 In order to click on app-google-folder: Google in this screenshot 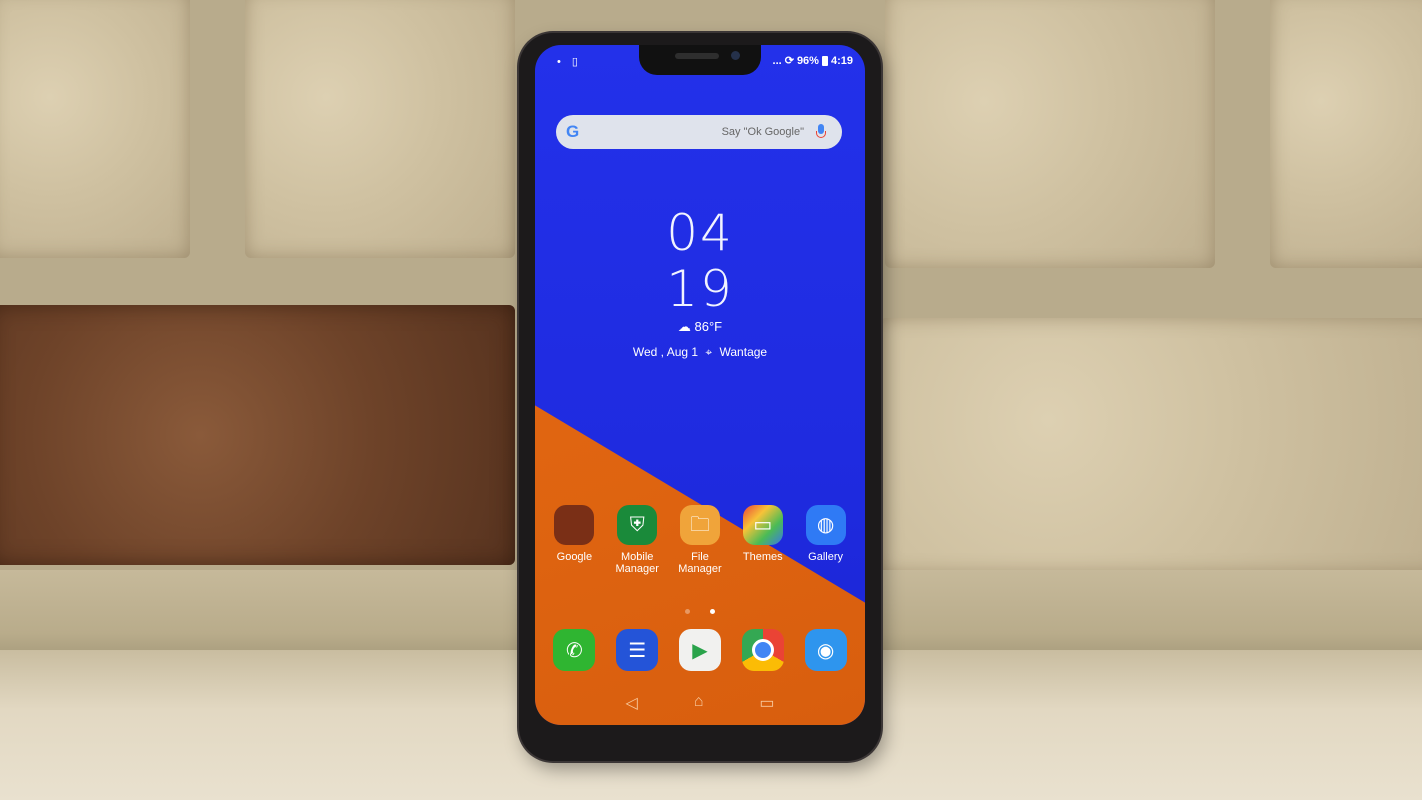, I will do `click(574, 540)`.